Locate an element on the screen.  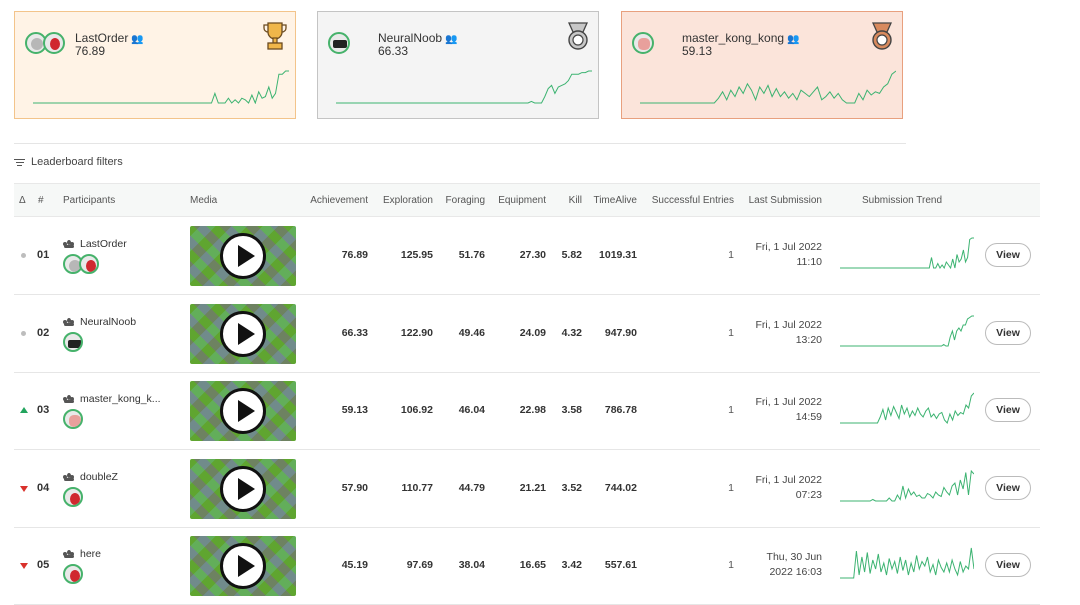
participant-name: LastOrder is located at coordinates (95, 244).